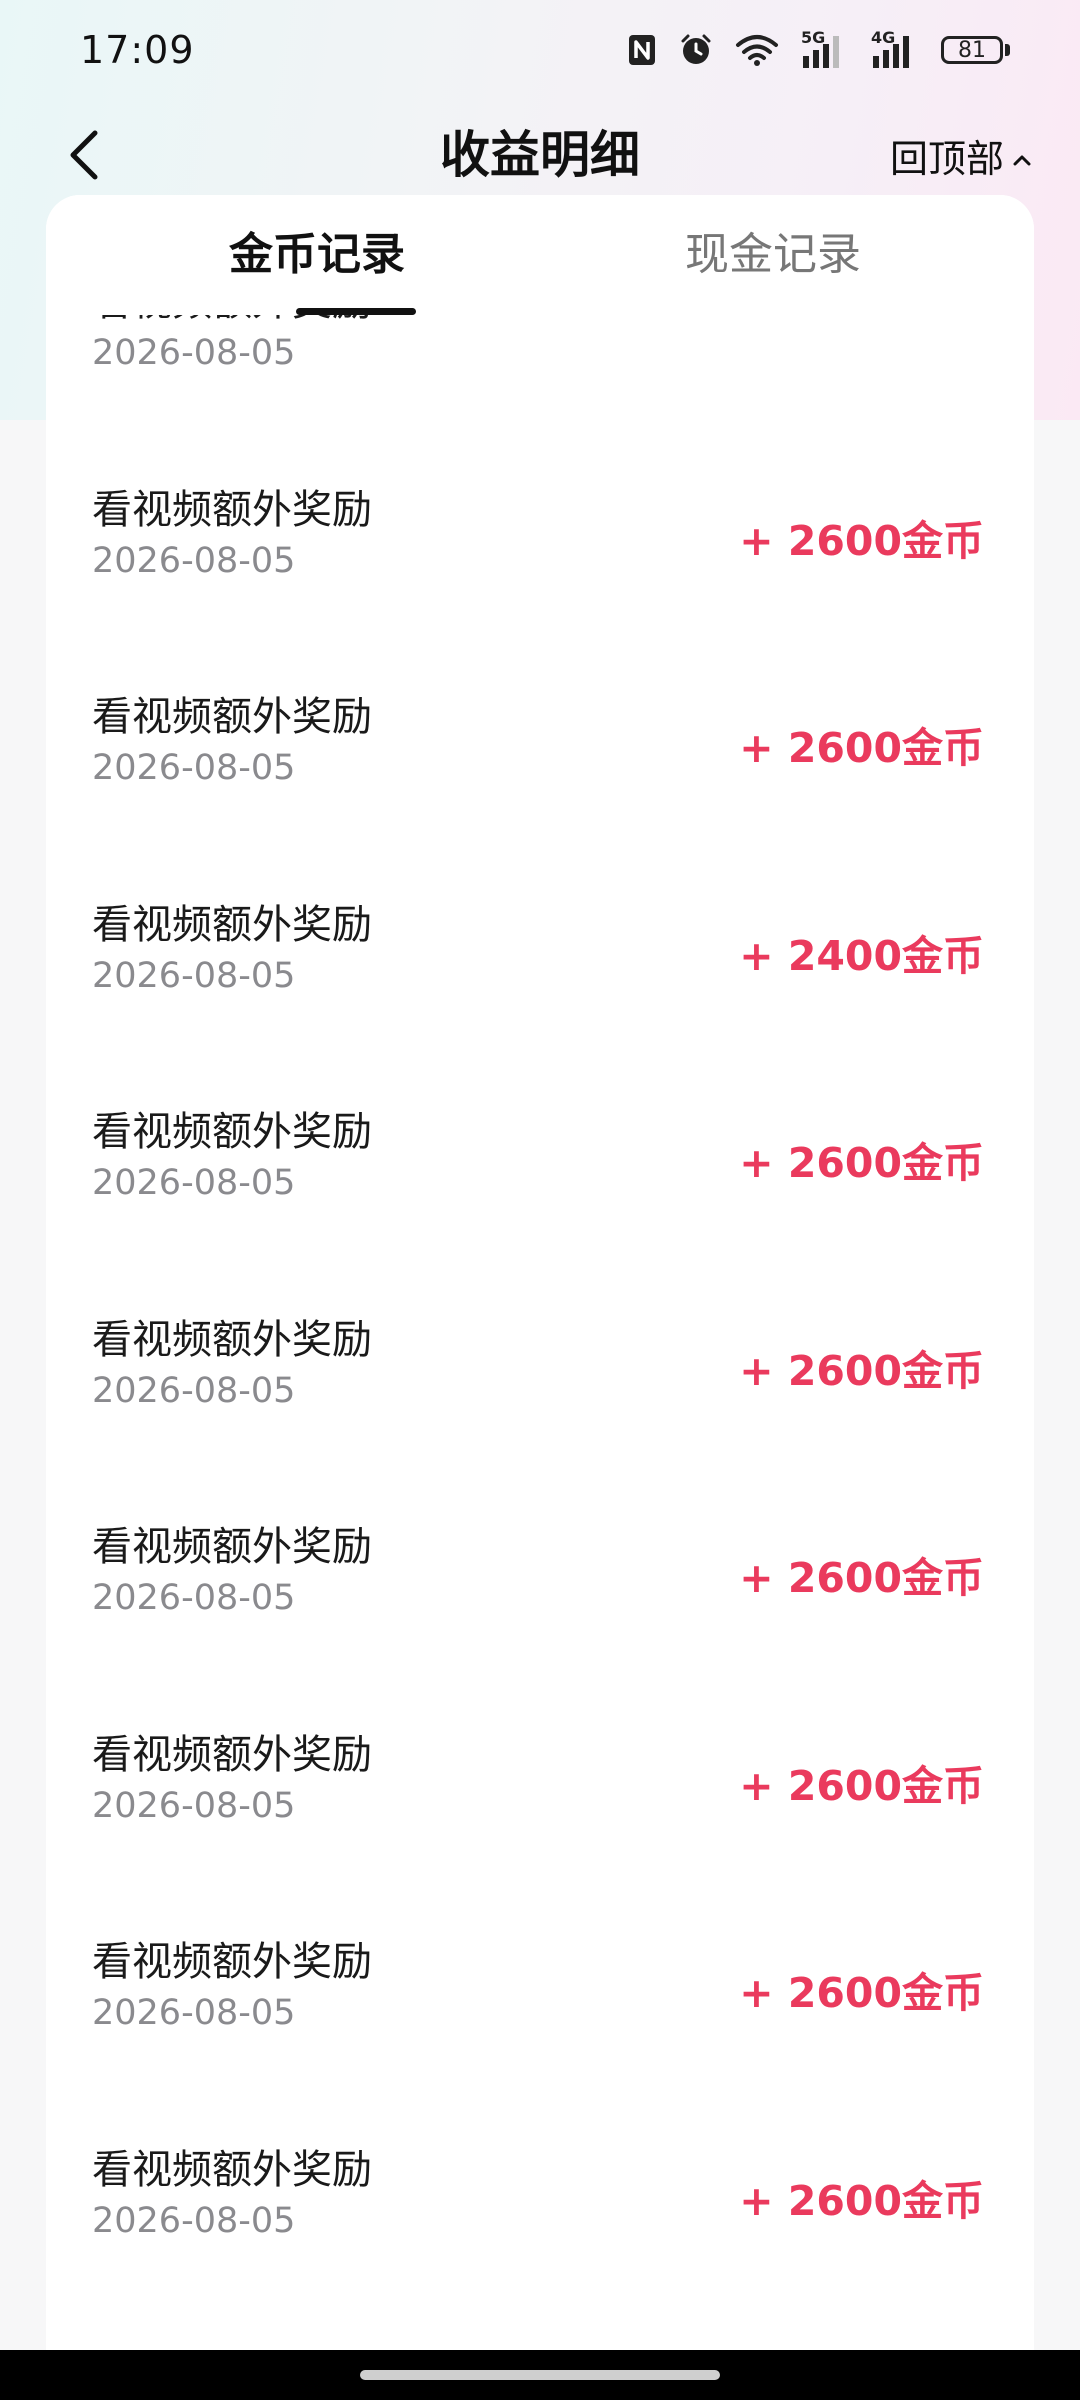 The width and height of the screenshot is (1080, 2400). I want to click on signal-5g-icon: 5G, so click(825, 49).